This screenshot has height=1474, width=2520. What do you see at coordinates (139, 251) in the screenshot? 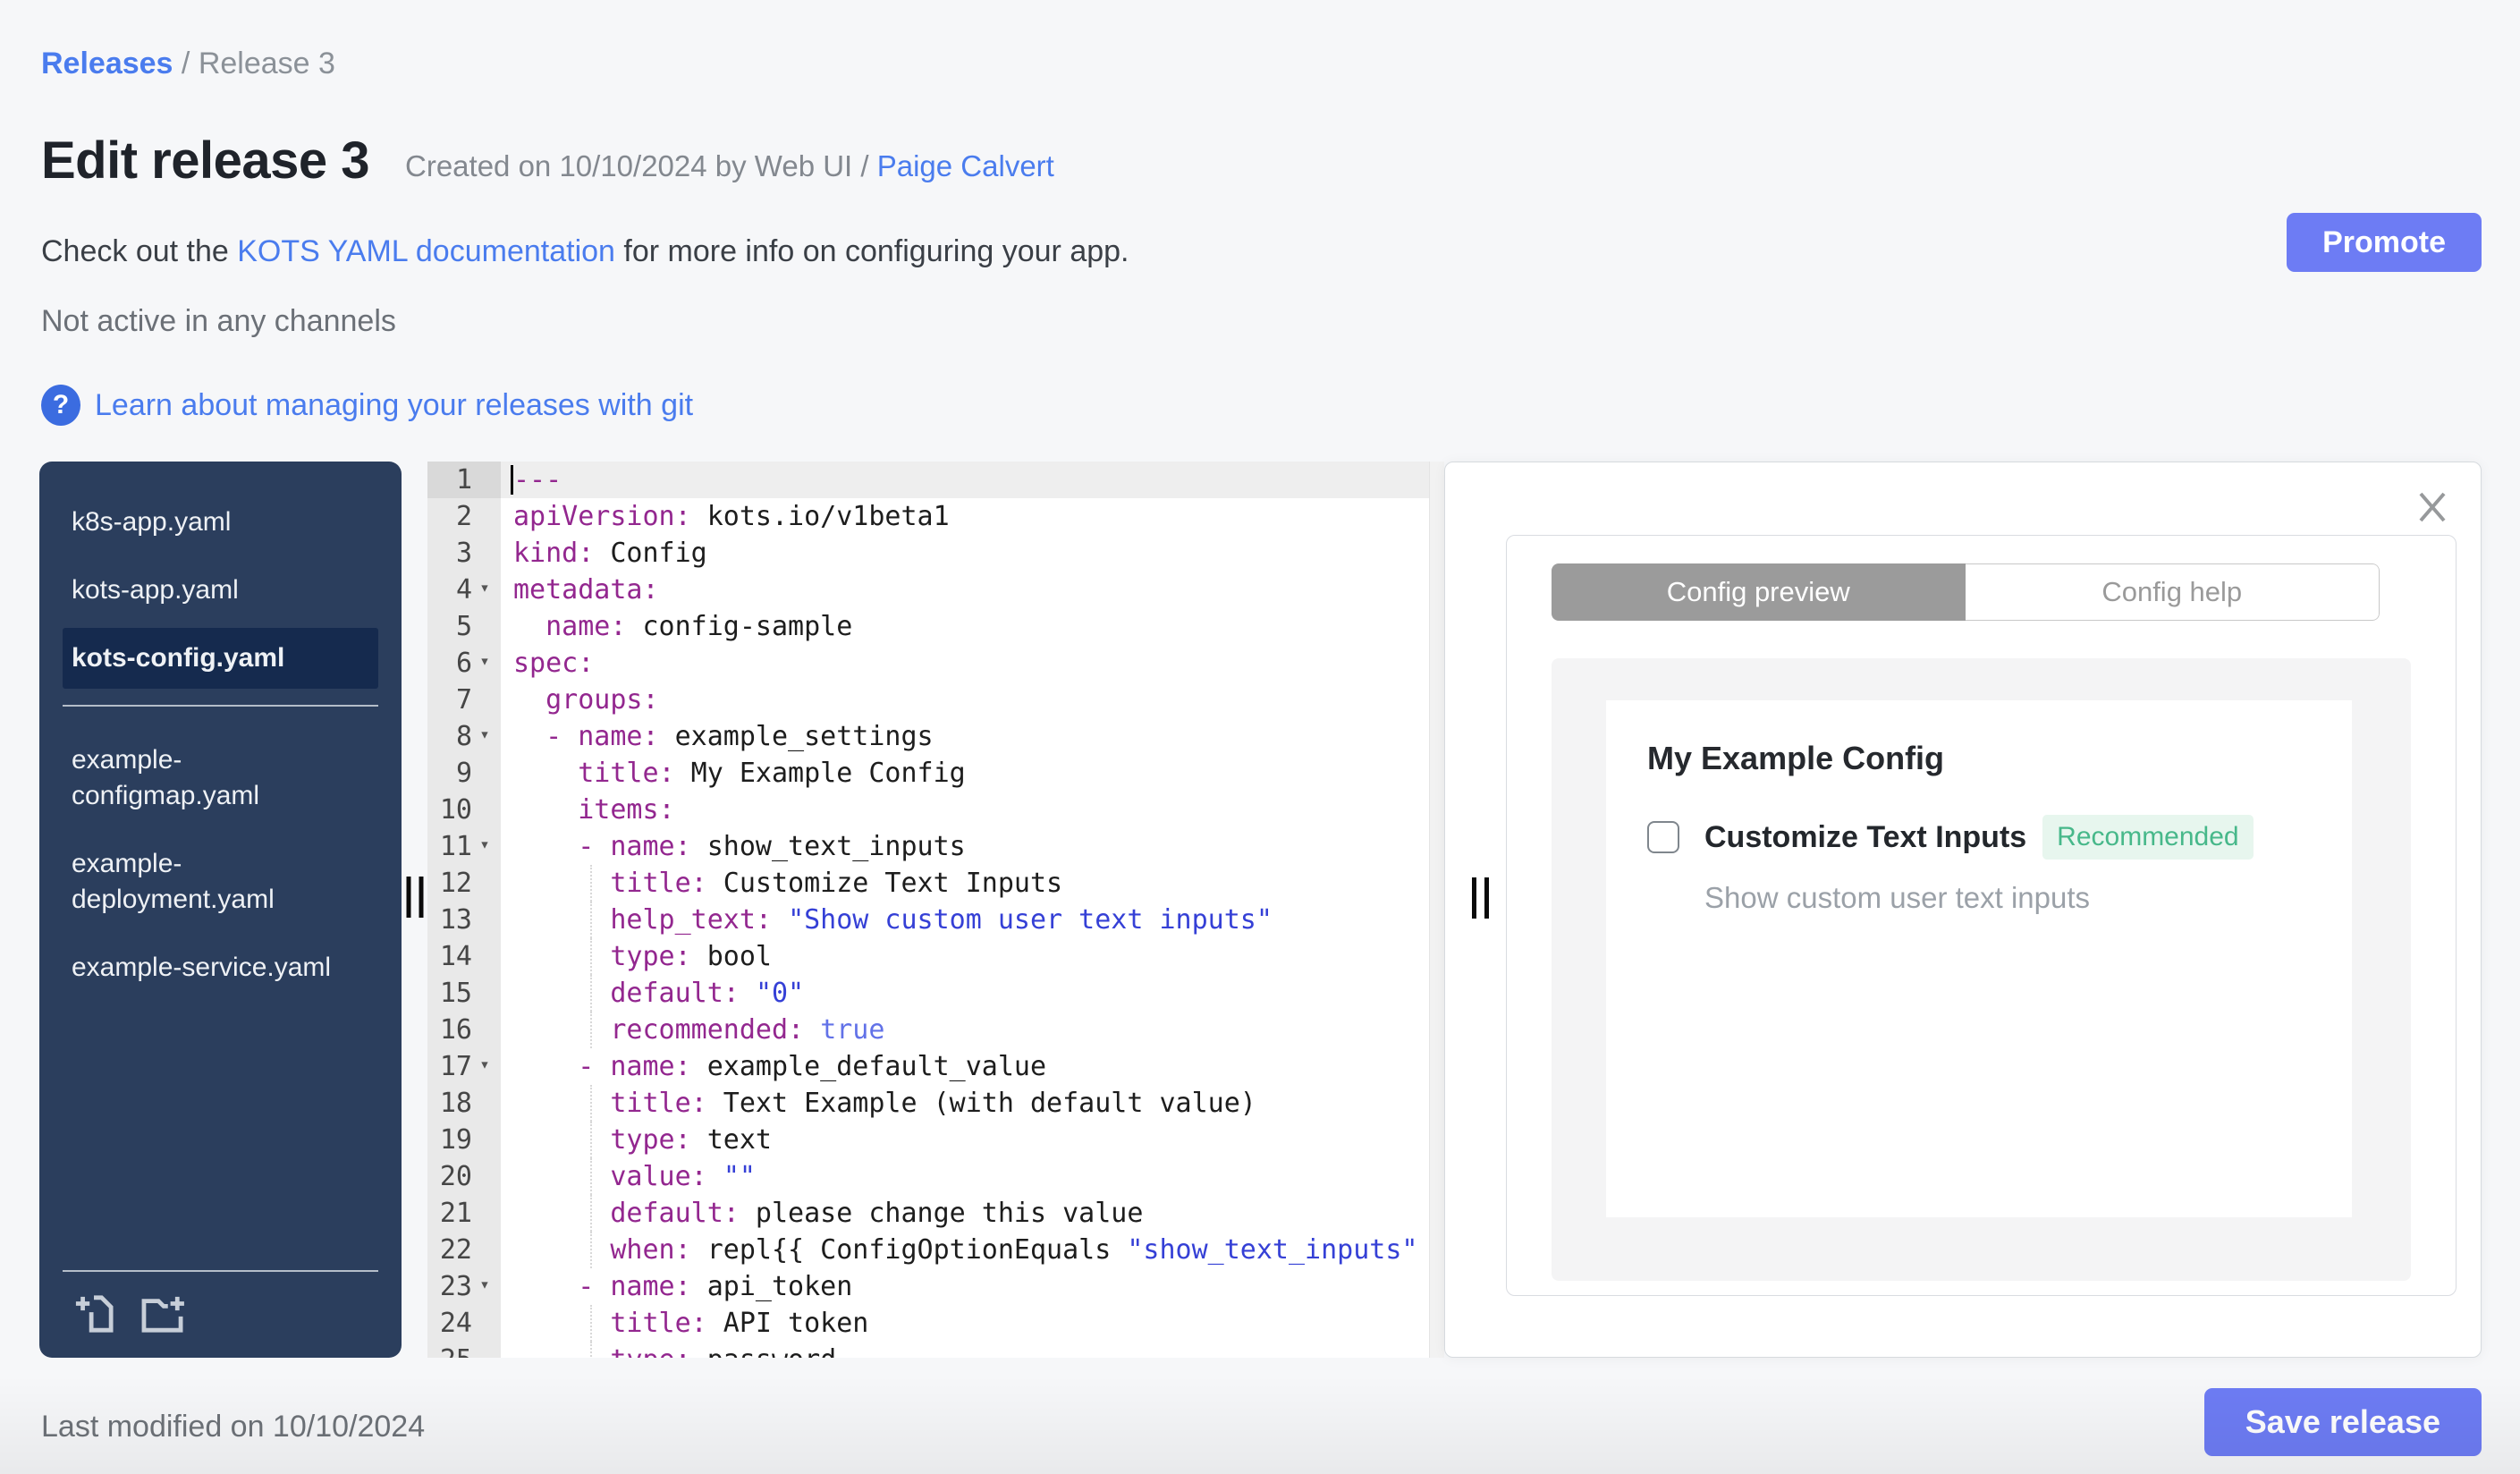
I see `docs-prefix: Check out the` at bounding box center [139, 251].